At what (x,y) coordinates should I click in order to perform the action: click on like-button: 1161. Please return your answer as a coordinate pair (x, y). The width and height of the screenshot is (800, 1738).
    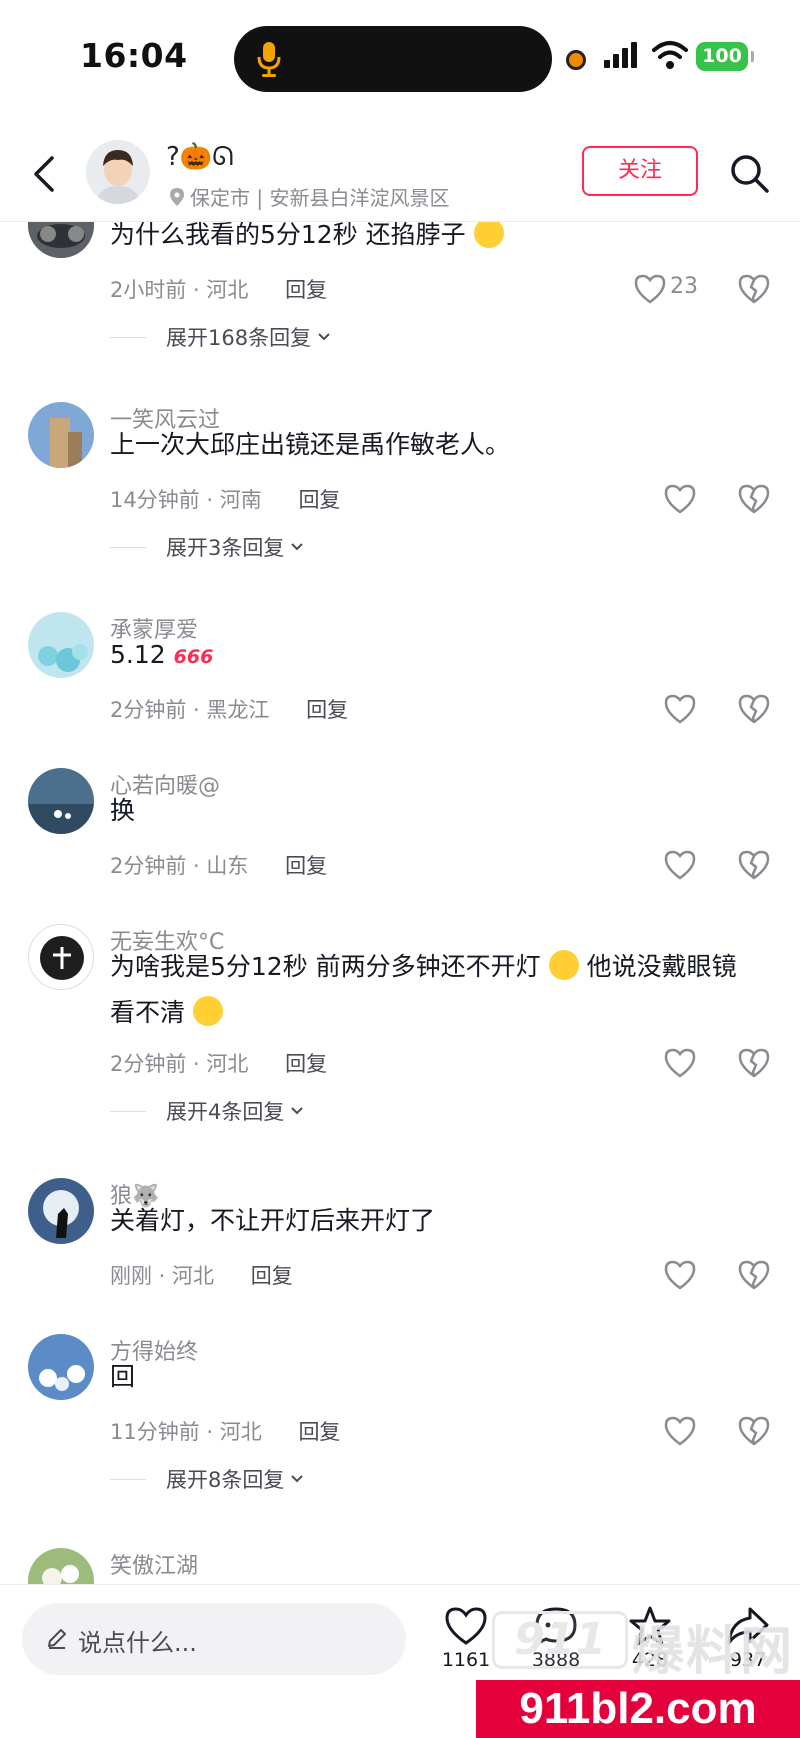
    Looking at the image, I should click on (466, 1638).